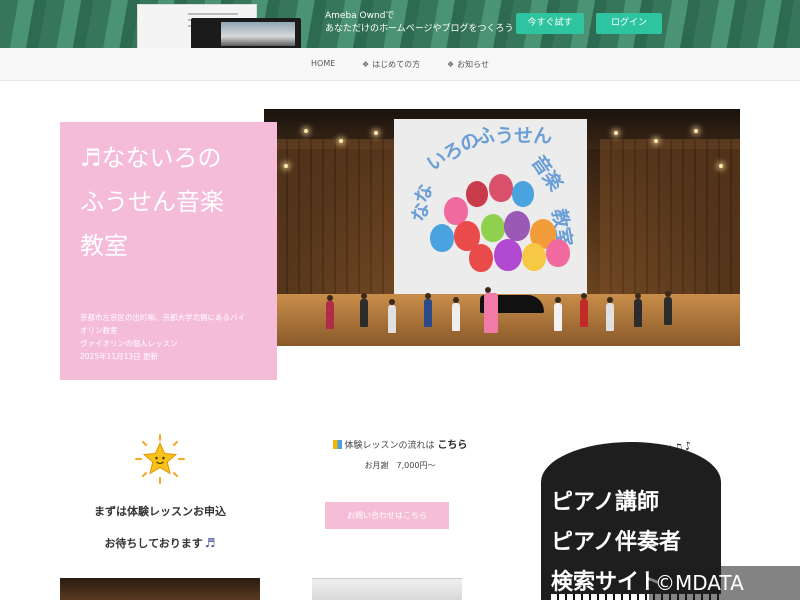 The width and height of the screenshot is (800, 600). I want to click on nav-item-news: ❖ お知らせ, so click(468, 64).